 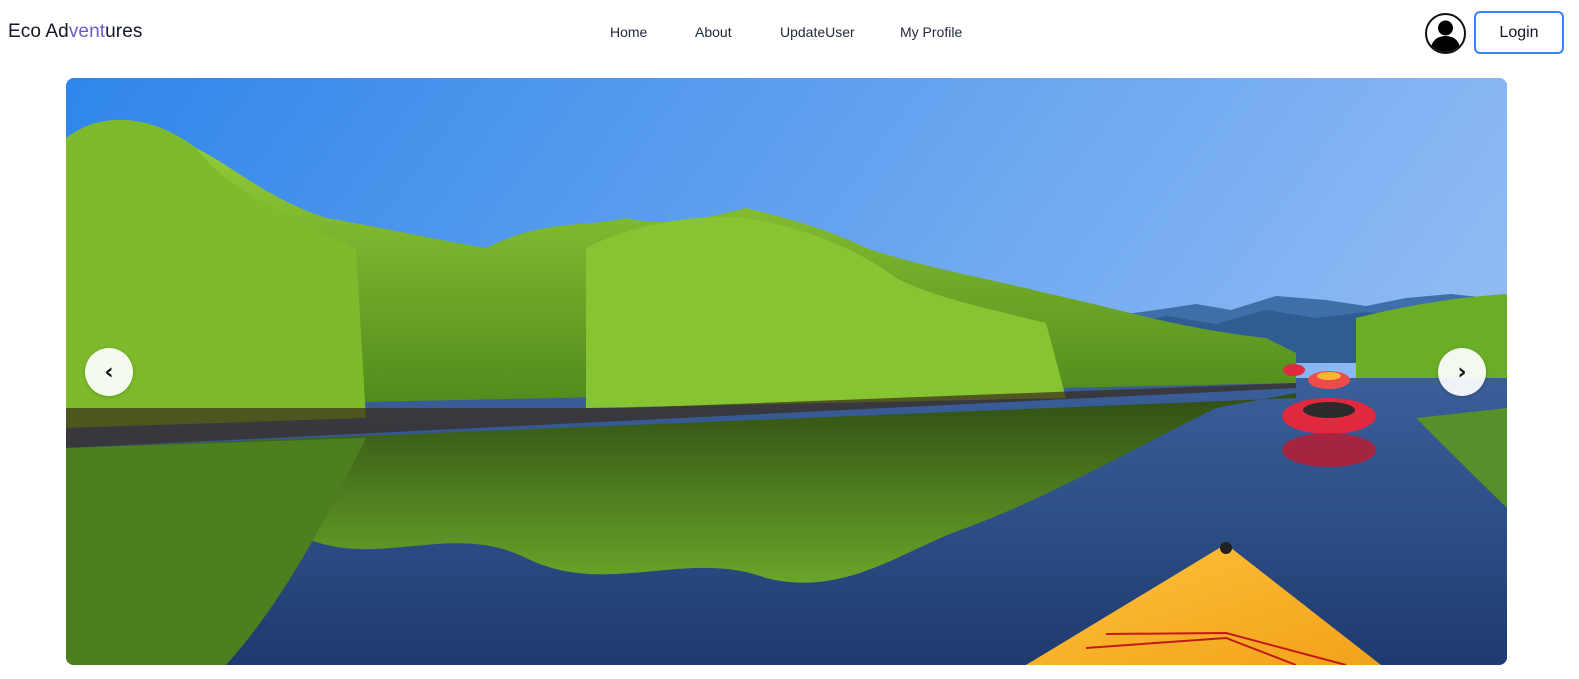 I want to click on main-nav: Home About UpdateUser My Profile, so click(x=789, y=34).